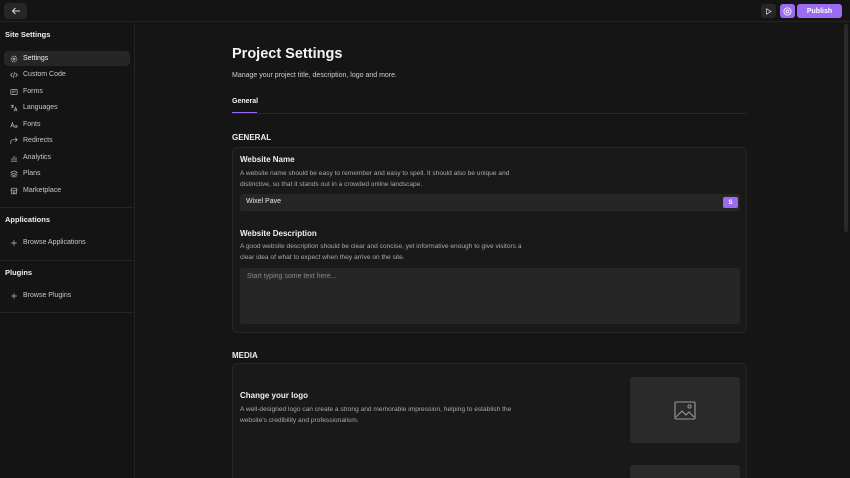  Describe the element at coordinates (819, 11) in the screenshot. I see `publish-button: Publish` at that location.